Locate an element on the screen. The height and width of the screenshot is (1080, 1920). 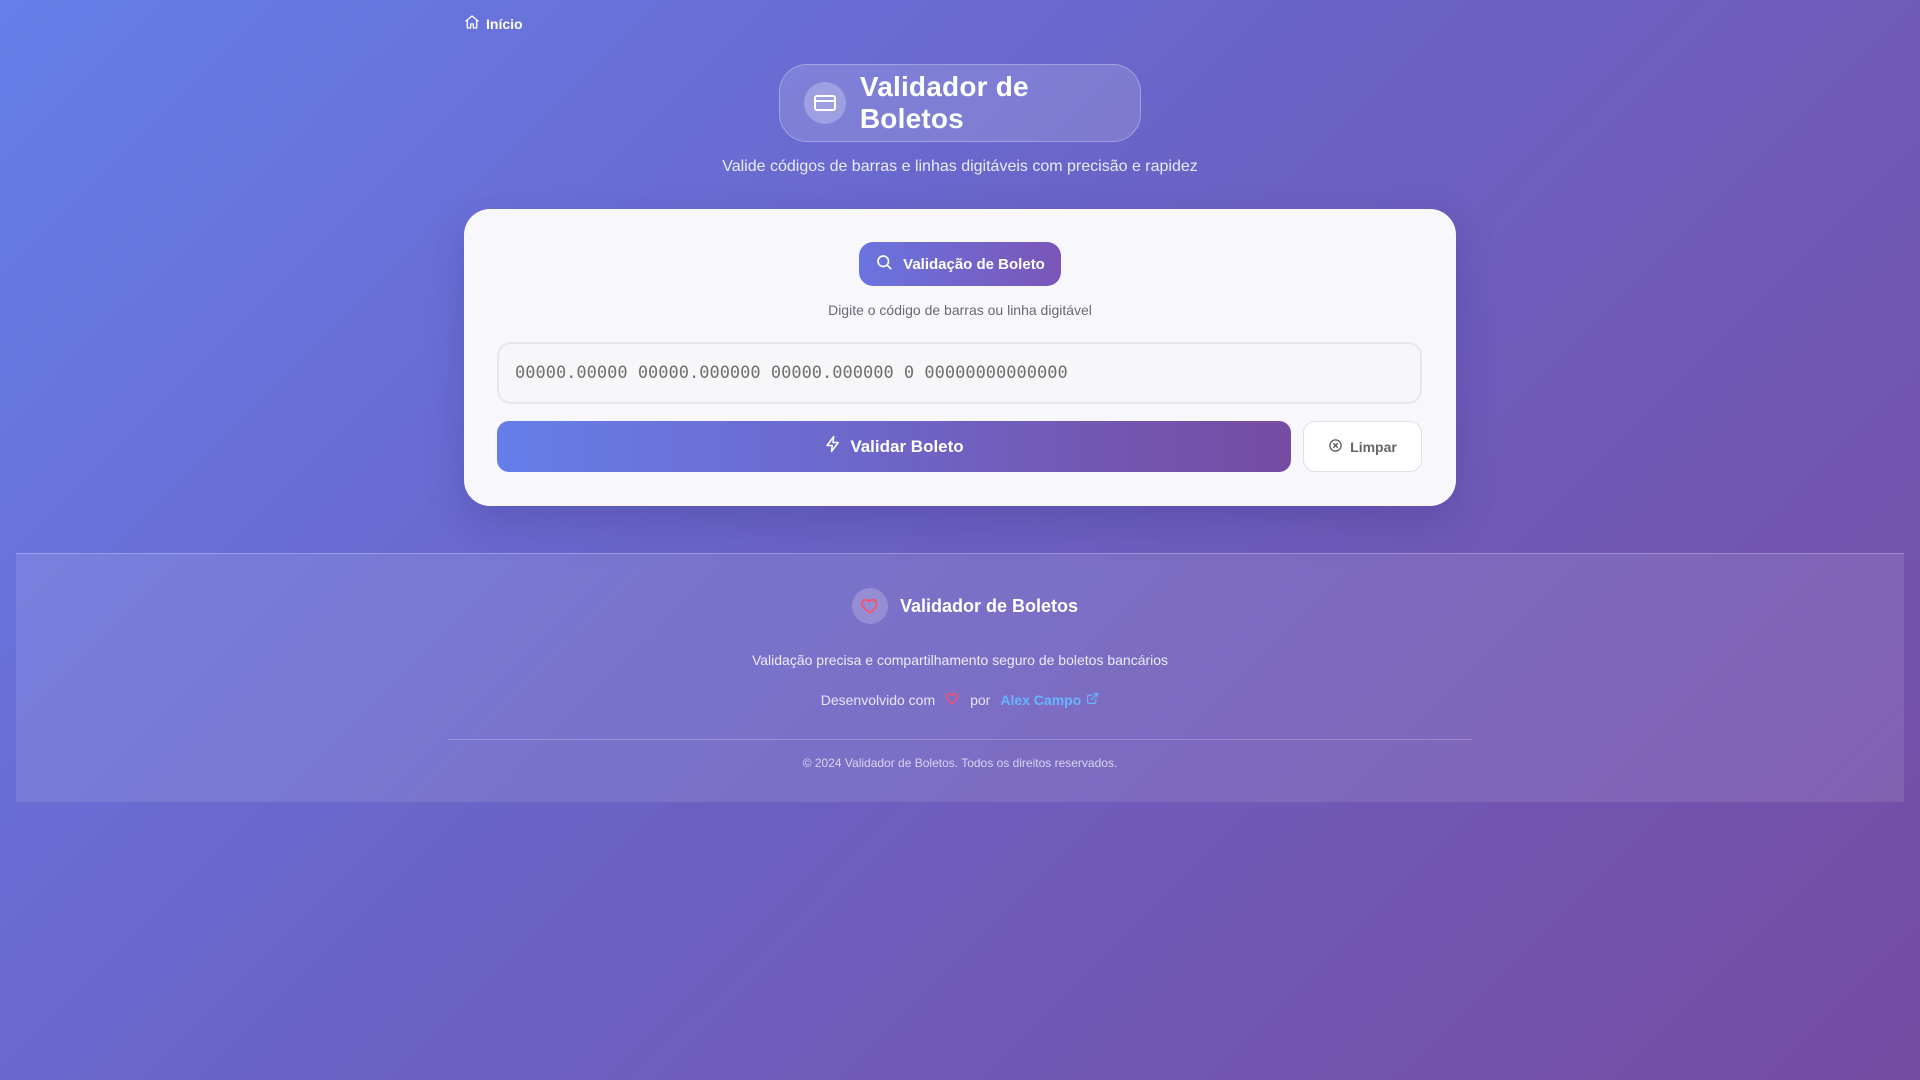
home-link-label: Início is located at coordinates (504, 23).